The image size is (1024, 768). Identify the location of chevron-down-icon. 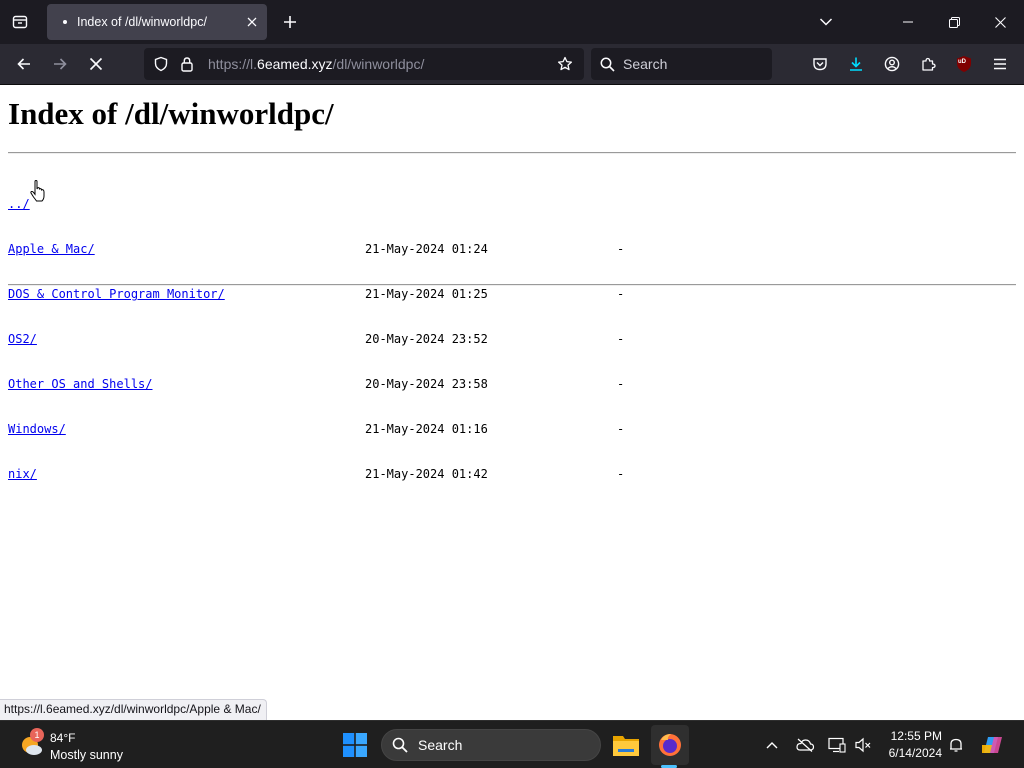
(826, 22).